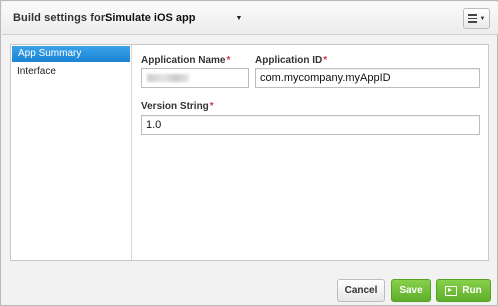 The width and height of the screenshot is (498, 306). Describe the element at coordinates (411, 290) in the screenshot. I see `save-button: Save` at that location.